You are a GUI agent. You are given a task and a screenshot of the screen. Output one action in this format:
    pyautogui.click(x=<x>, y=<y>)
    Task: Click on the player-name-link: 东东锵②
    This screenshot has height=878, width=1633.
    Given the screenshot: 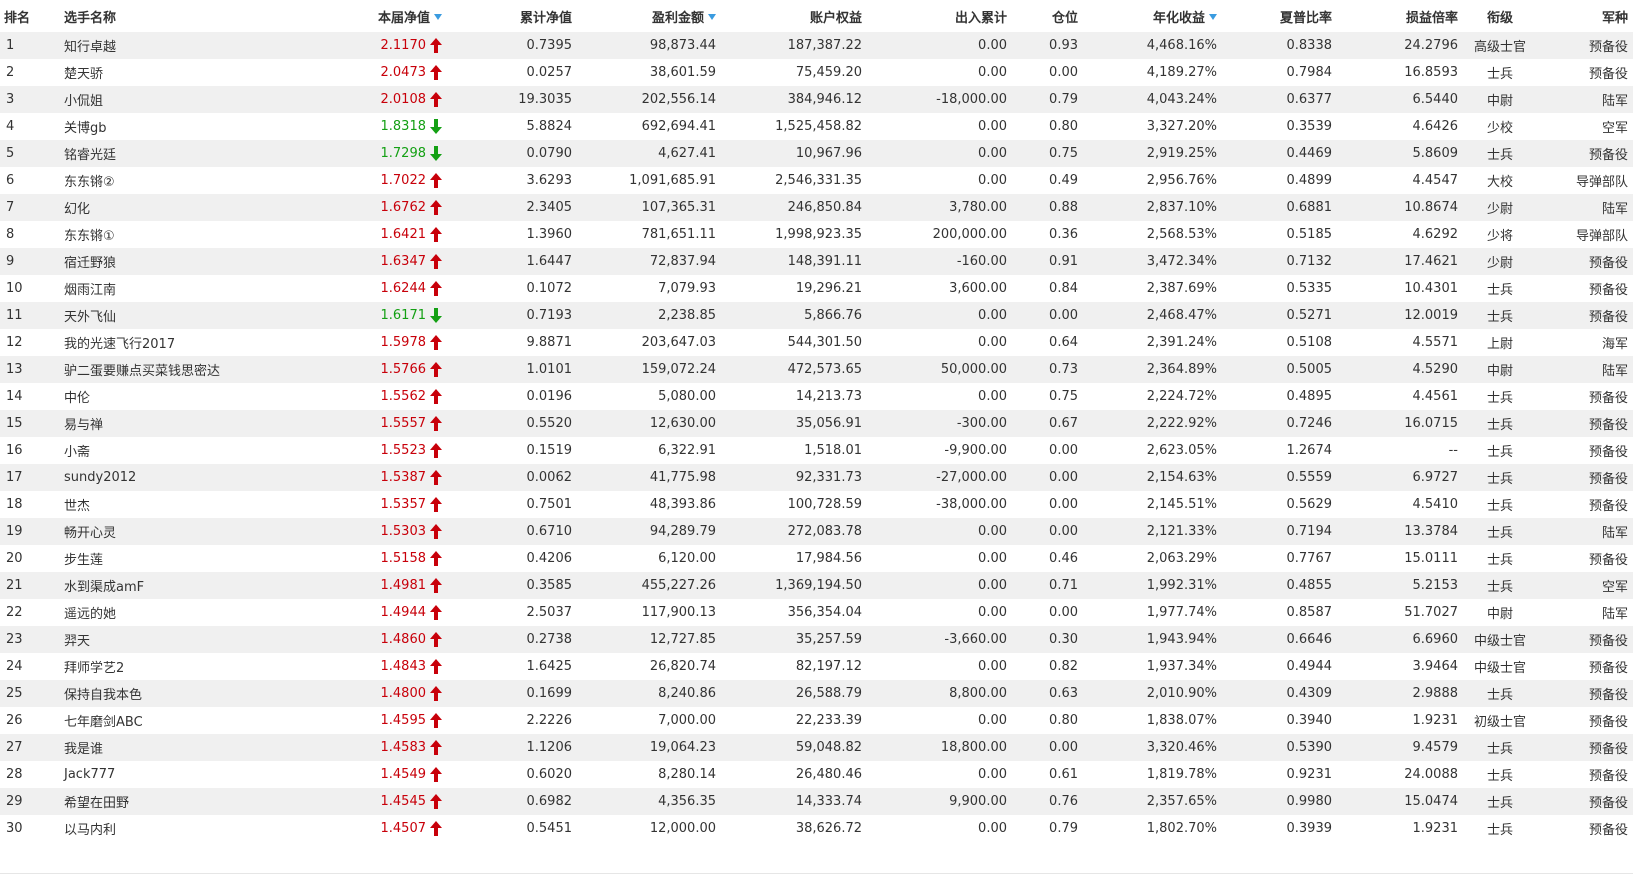 What is the action you would take?
    pyautogui.click(x=179, y=180)
    